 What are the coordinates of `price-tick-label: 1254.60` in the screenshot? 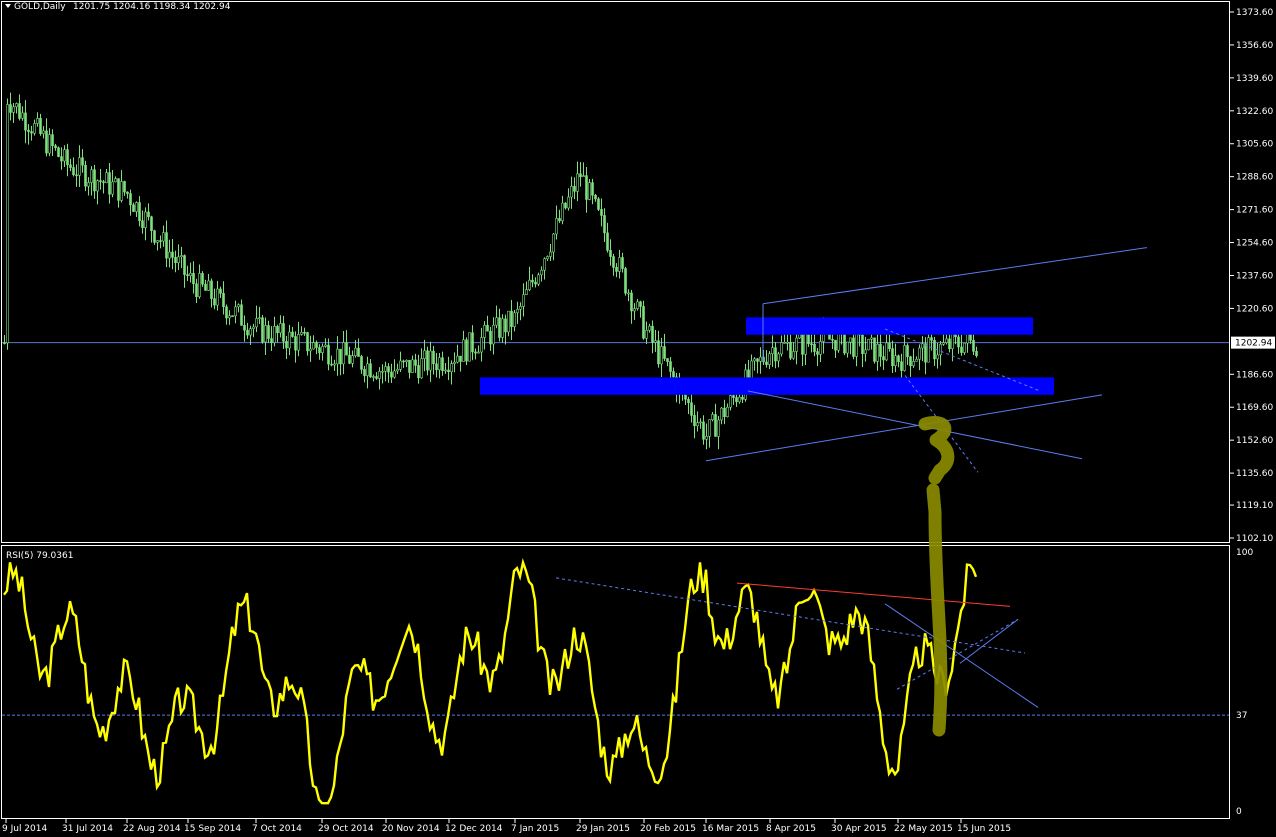 It's located at (1254, 244).